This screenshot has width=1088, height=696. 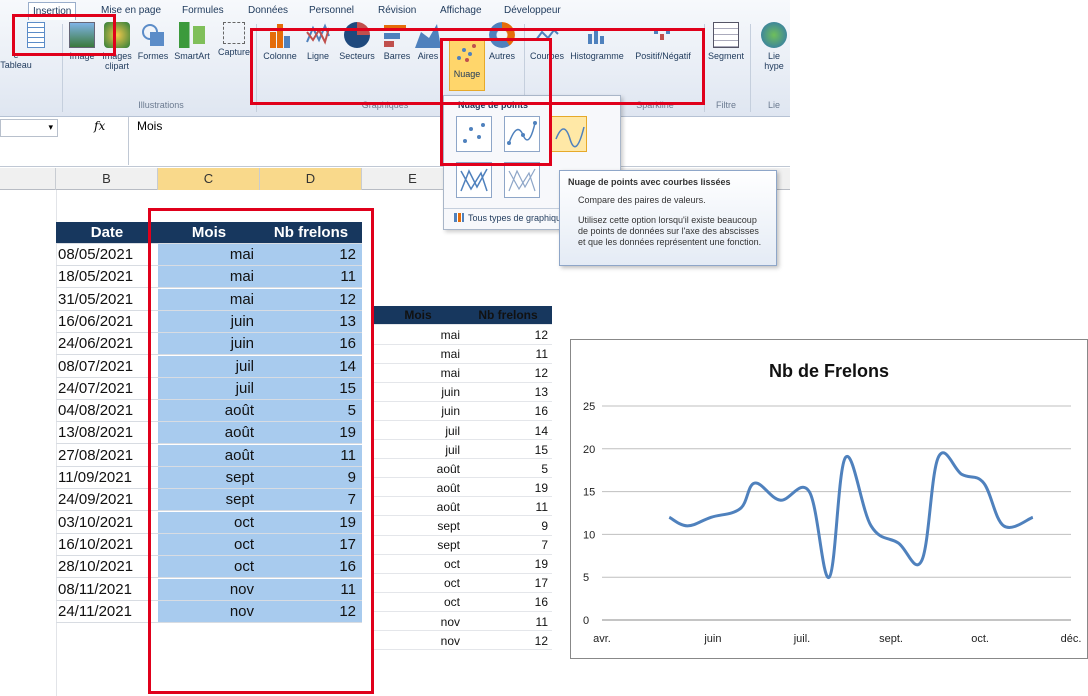 What do you see at coordinates (107, 322) in the screenshot?
I see `date-cell: 16/06/2021` at bounding box center [107, 322].